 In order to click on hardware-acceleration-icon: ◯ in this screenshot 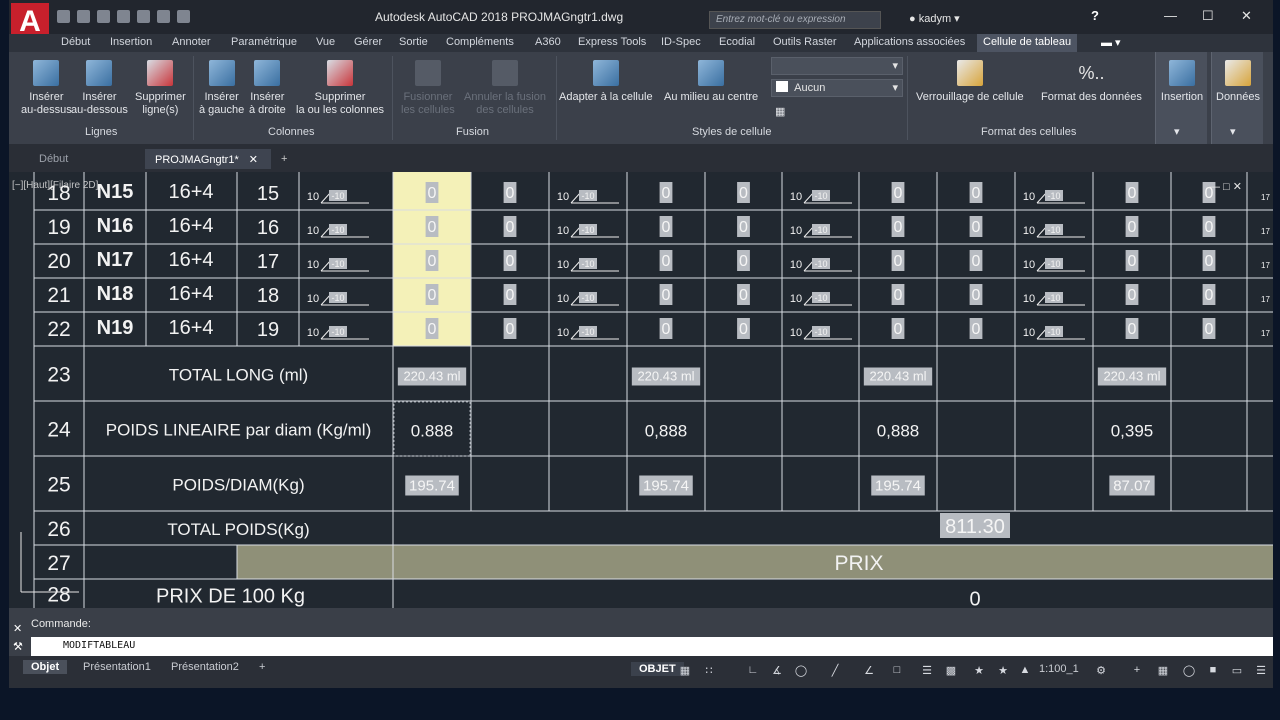, I will do `click(1189, 672)`.